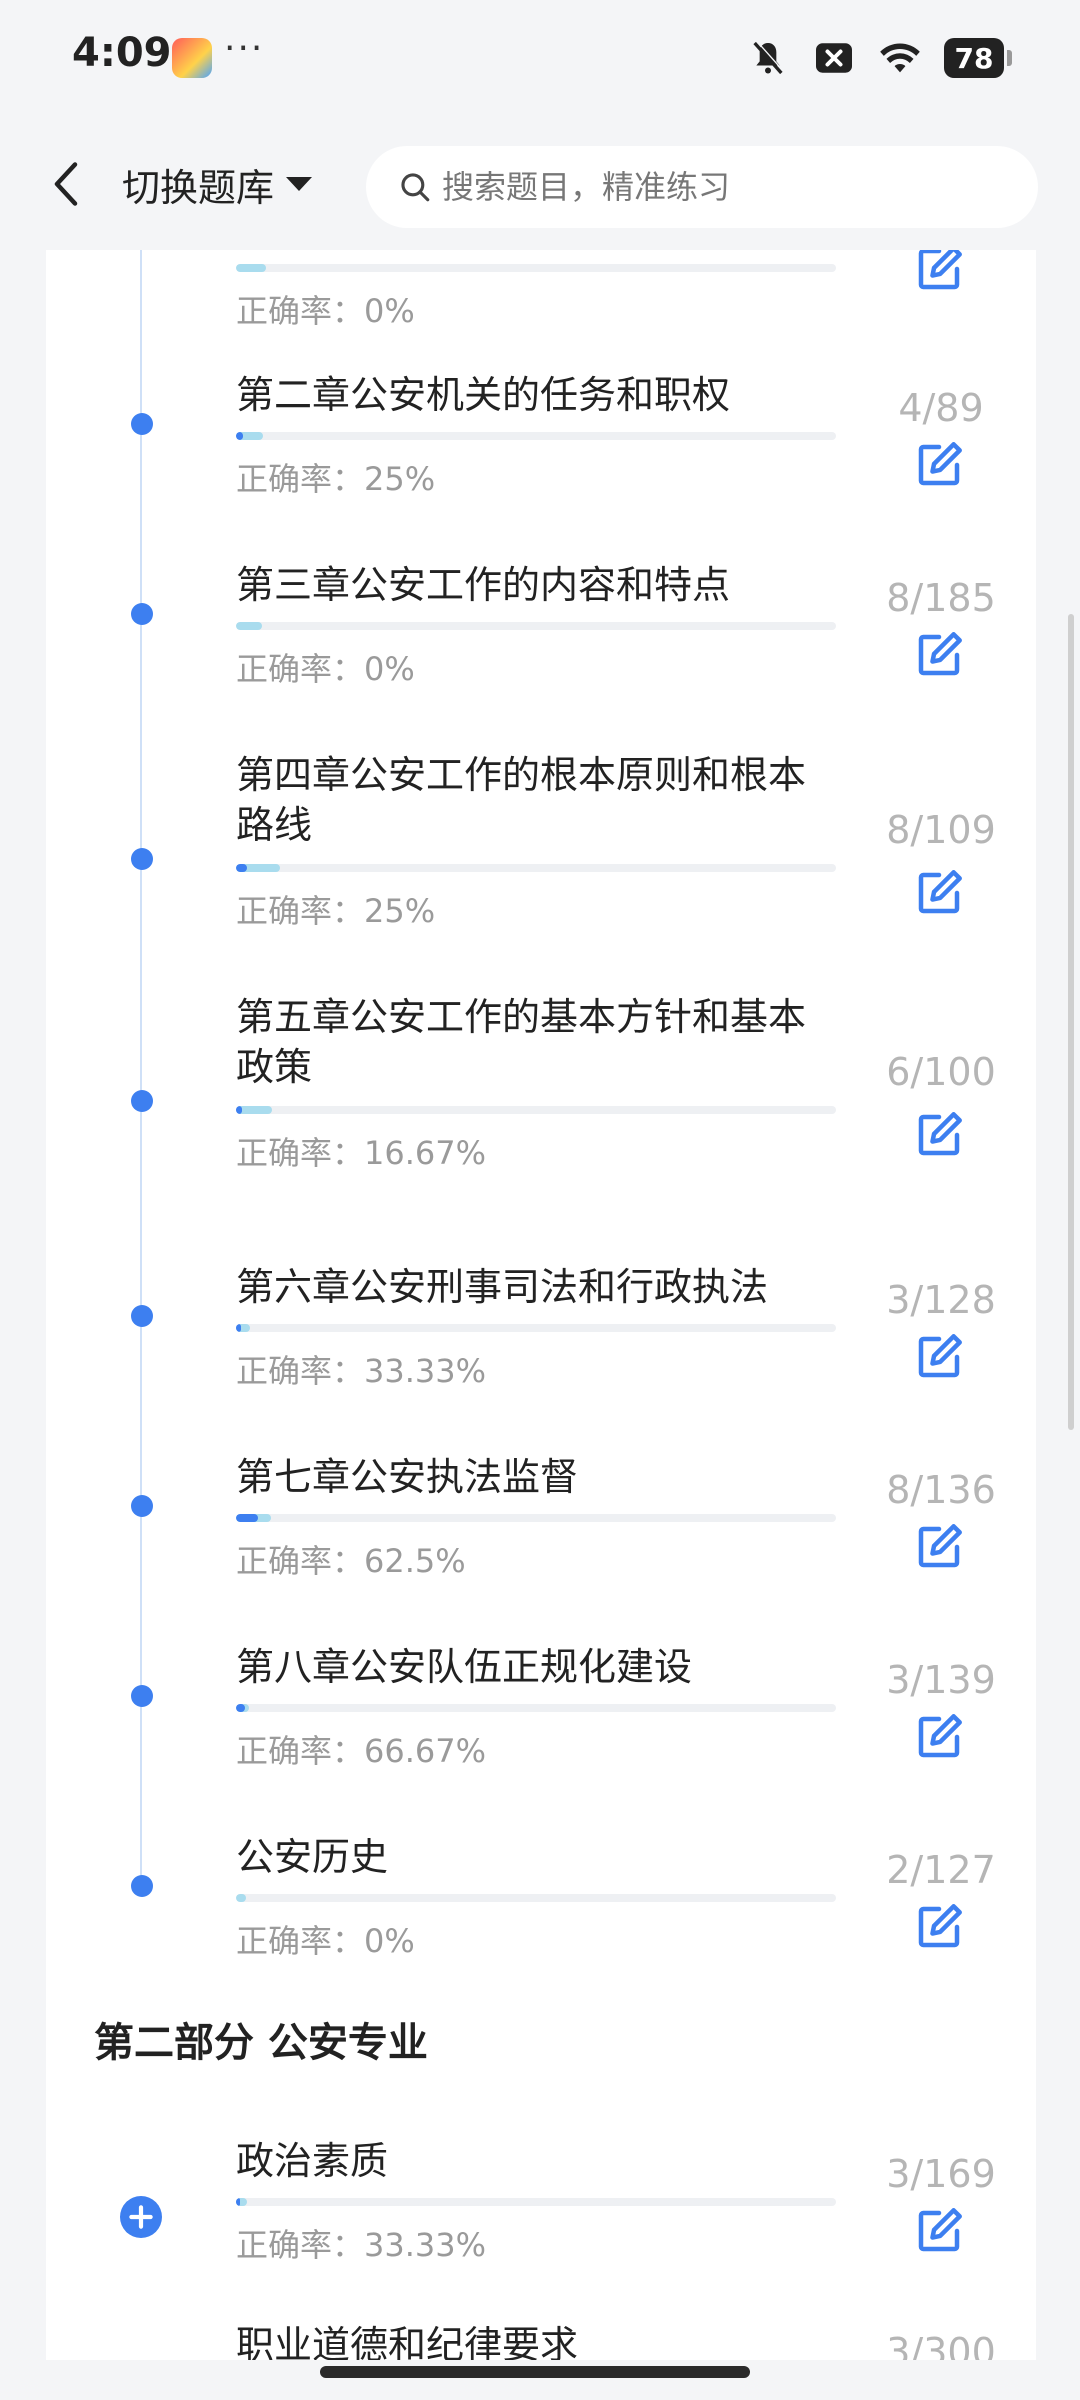 The width and height of the screenshot is (1080, 2400). What do you see at coordinates (483, 585) in the screenshot?
I see `chapter-title: 第三章公安工作的内容和特点` at bounding box center [483, 585].